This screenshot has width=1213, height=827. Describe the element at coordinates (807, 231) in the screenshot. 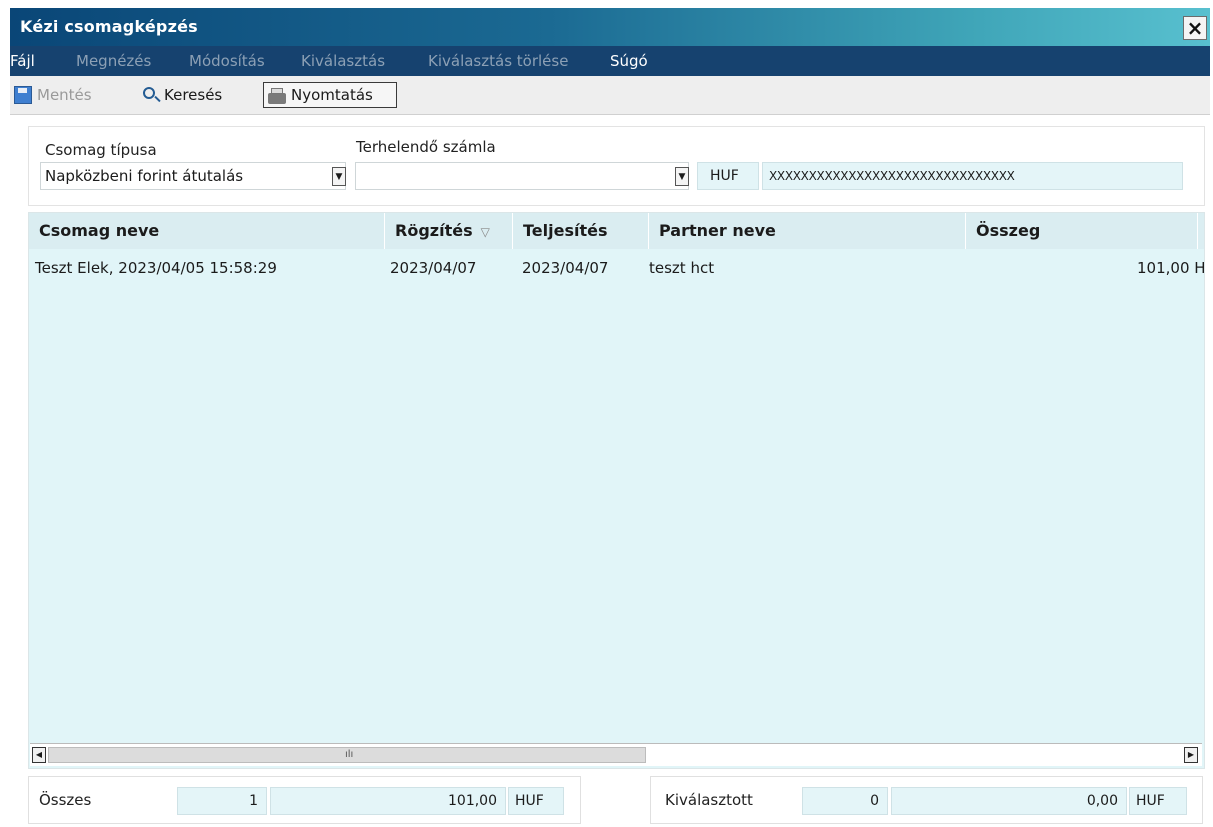

I see `column-header-partner: Partner neve` at that location.